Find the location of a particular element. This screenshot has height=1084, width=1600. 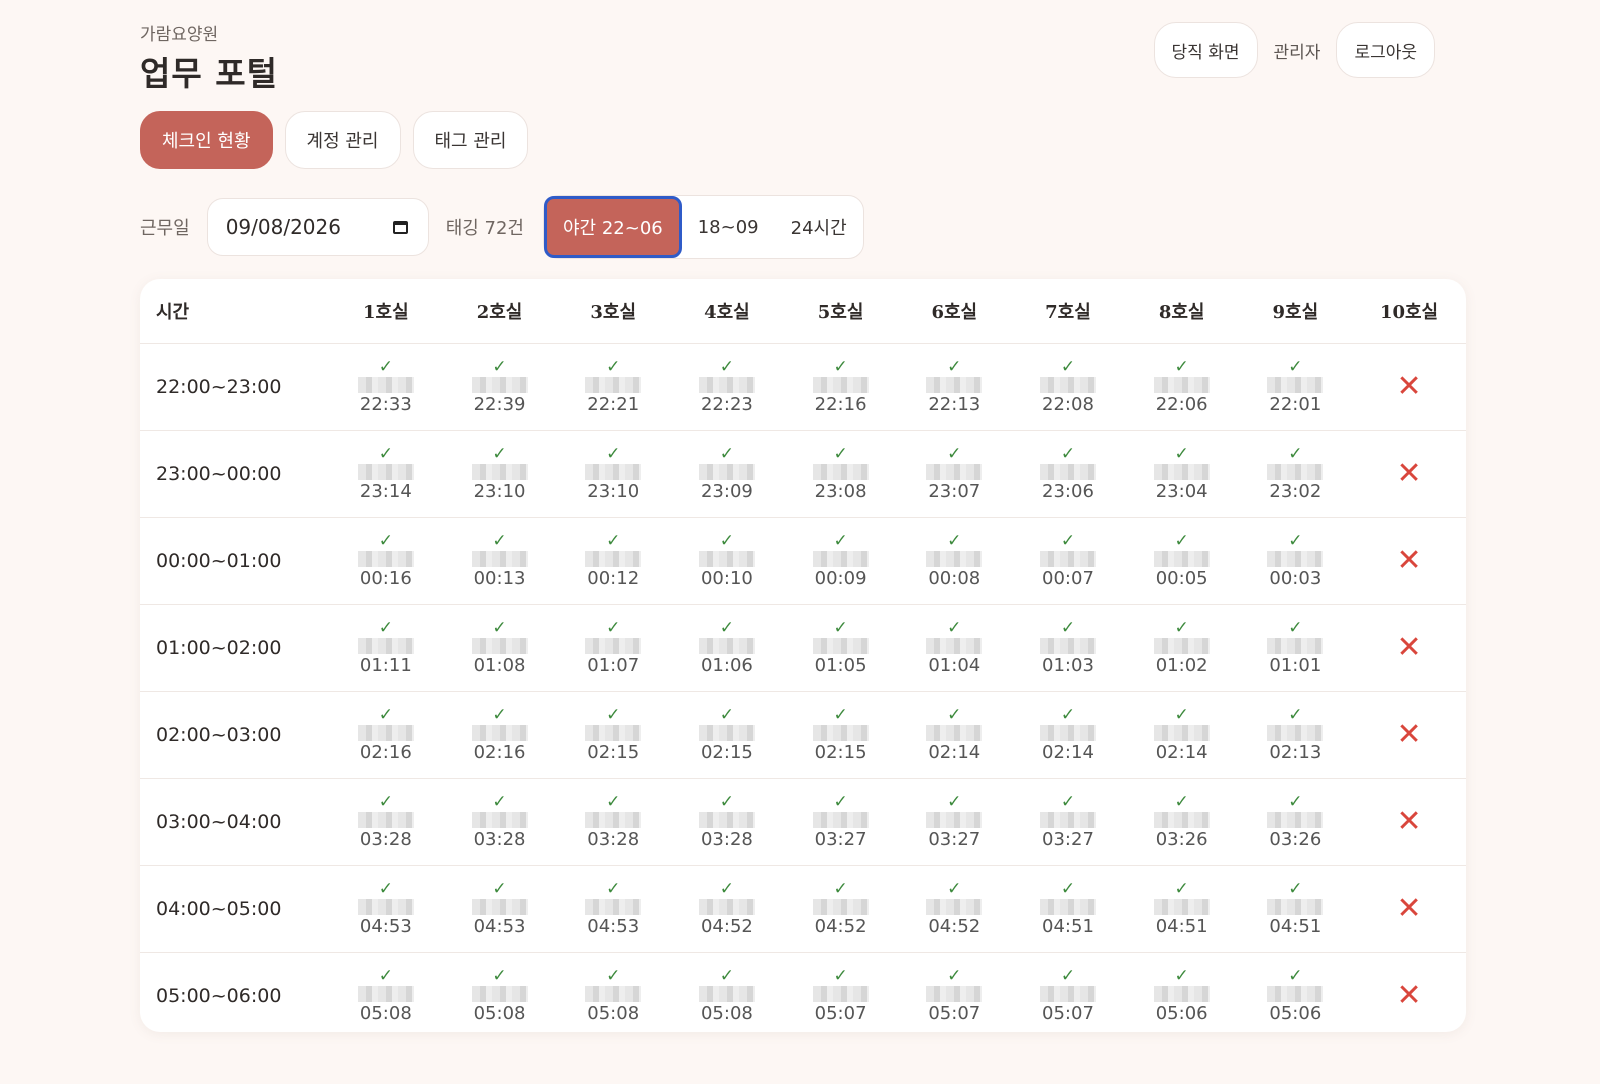

checkin-time: 00:09 is located at coordinates (840, 578).